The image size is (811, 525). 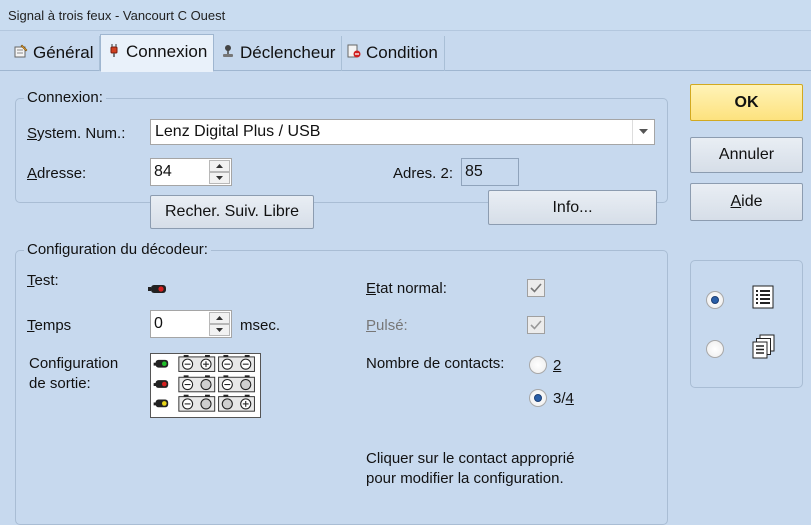 What do you see at coordinates (191, 172) in the screenshot?
I see `address-input: 84` at bounding box center [191, 172].